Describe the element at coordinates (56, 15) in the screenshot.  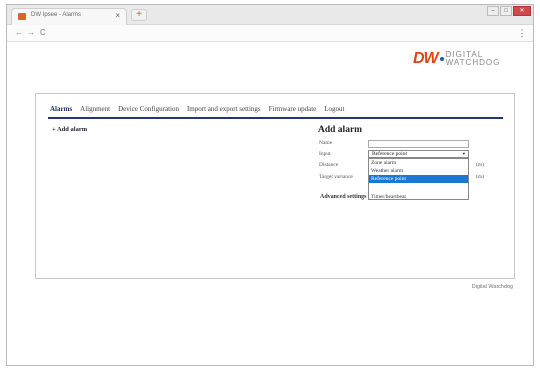
I see `tab-title: DW Ipsee - Alarms` at that location.